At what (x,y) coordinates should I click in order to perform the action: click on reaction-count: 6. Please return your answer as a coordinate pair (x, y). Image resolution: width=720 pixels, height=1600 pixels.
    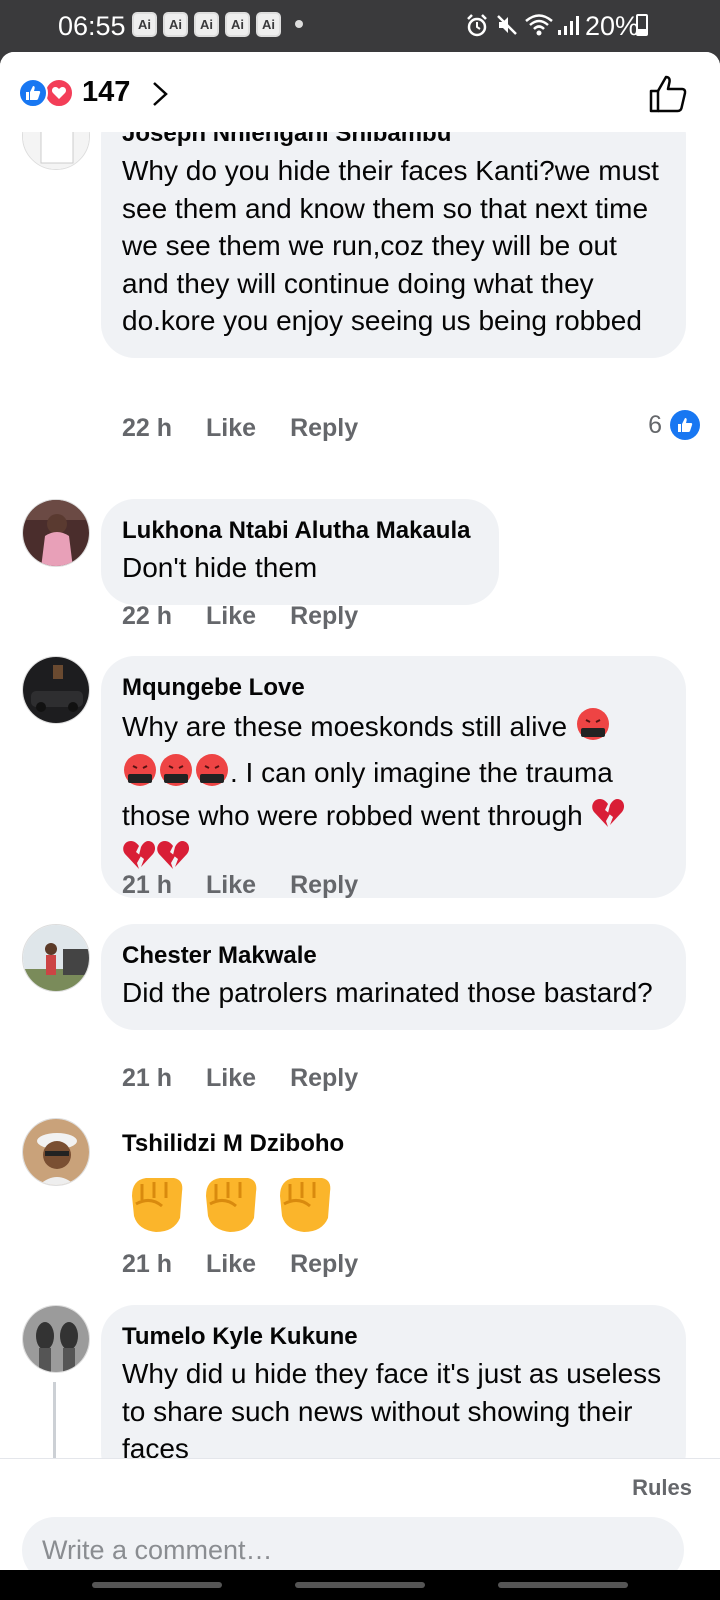
    Looking at the image, I should click on (655, 424).